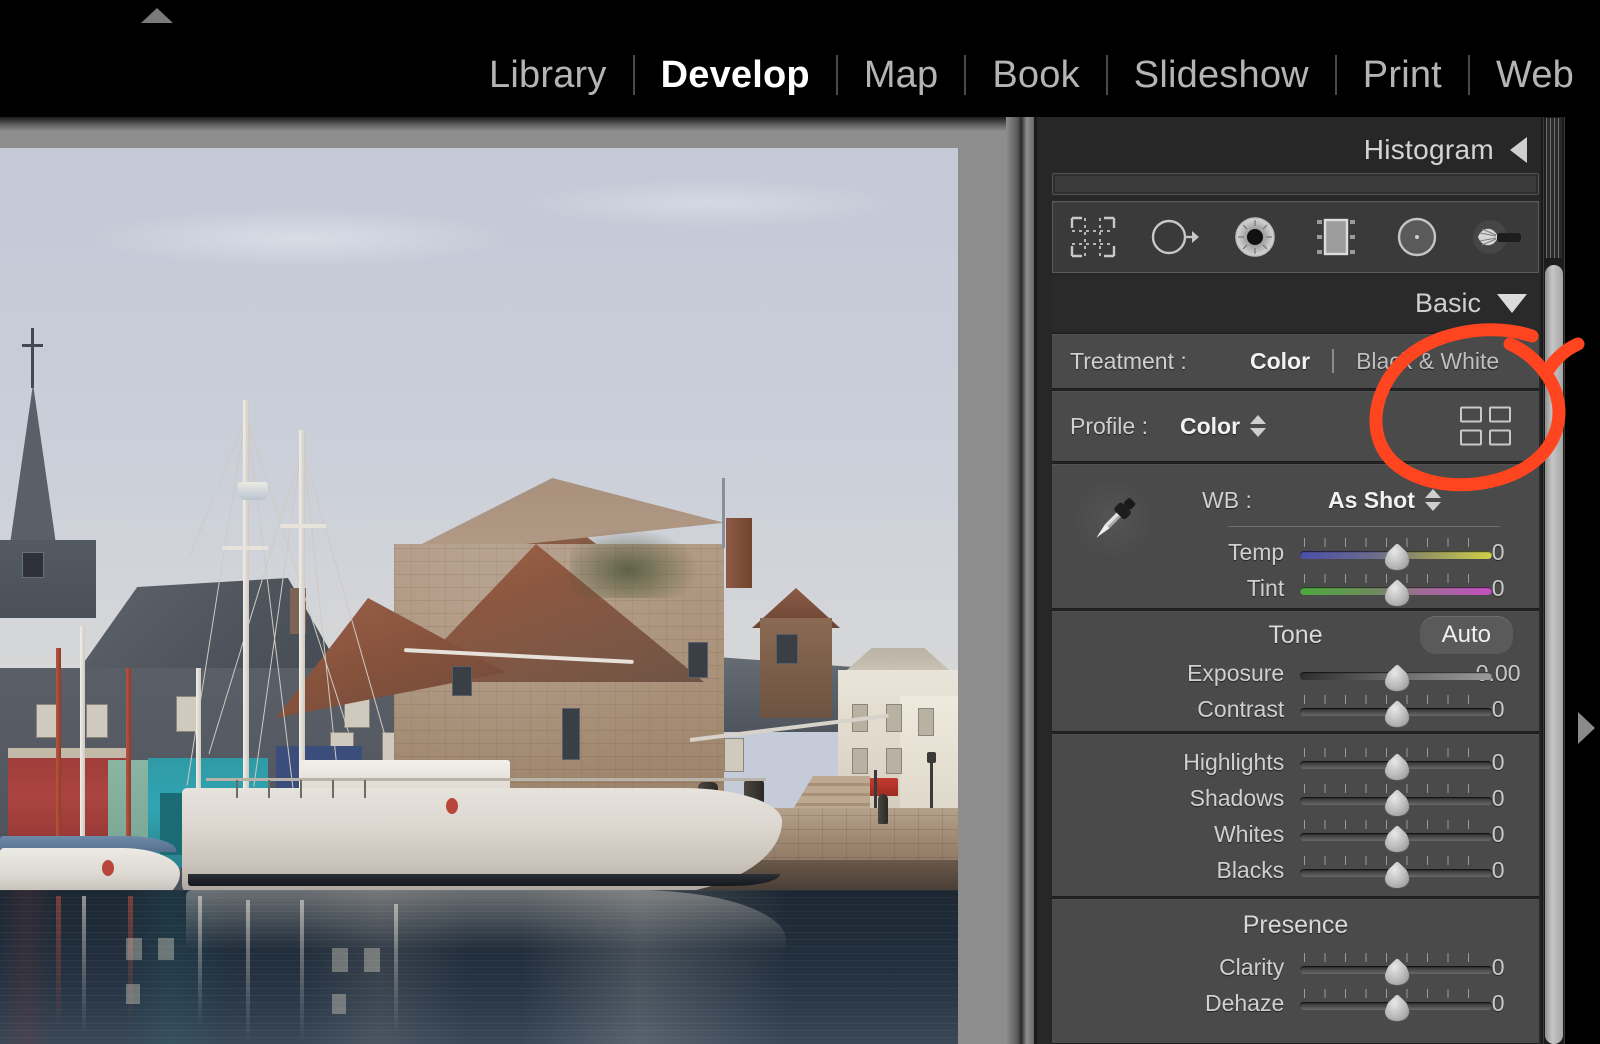 This screenshot has height=1044, width=1600. Describe the element at coordinates (1234, 761) in the screenshot. I see `slider-highlights-label: Highlights` at that location.